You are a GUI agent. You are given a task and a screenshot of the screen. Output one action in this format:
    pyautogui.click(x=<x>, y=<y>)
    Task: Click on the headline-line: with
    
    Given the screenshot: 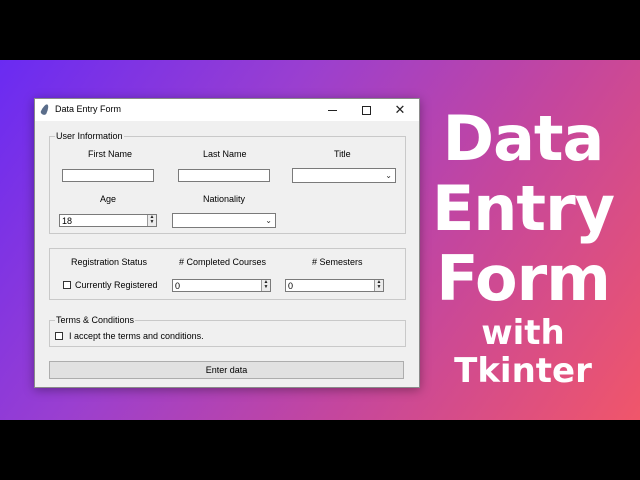 What is the action you would take?
    pyautogui.click(x=523, y=333)
    